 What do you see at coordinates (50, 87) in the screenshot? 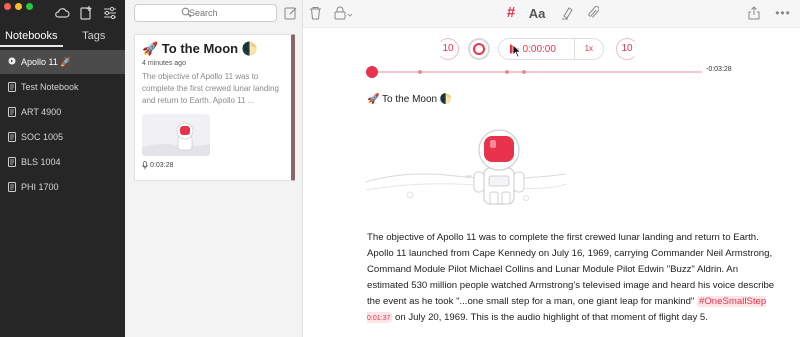
I see `notebook-label: Test Notebook` at bounding box center [50, 87].